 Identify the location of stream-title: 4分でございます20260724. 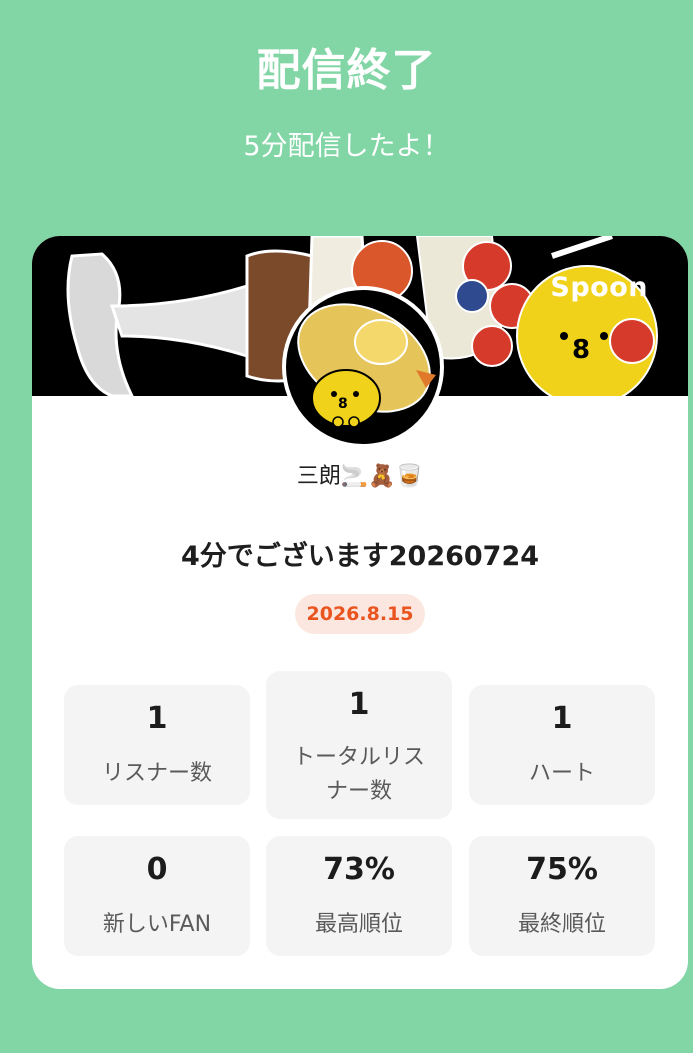
(360, 556).